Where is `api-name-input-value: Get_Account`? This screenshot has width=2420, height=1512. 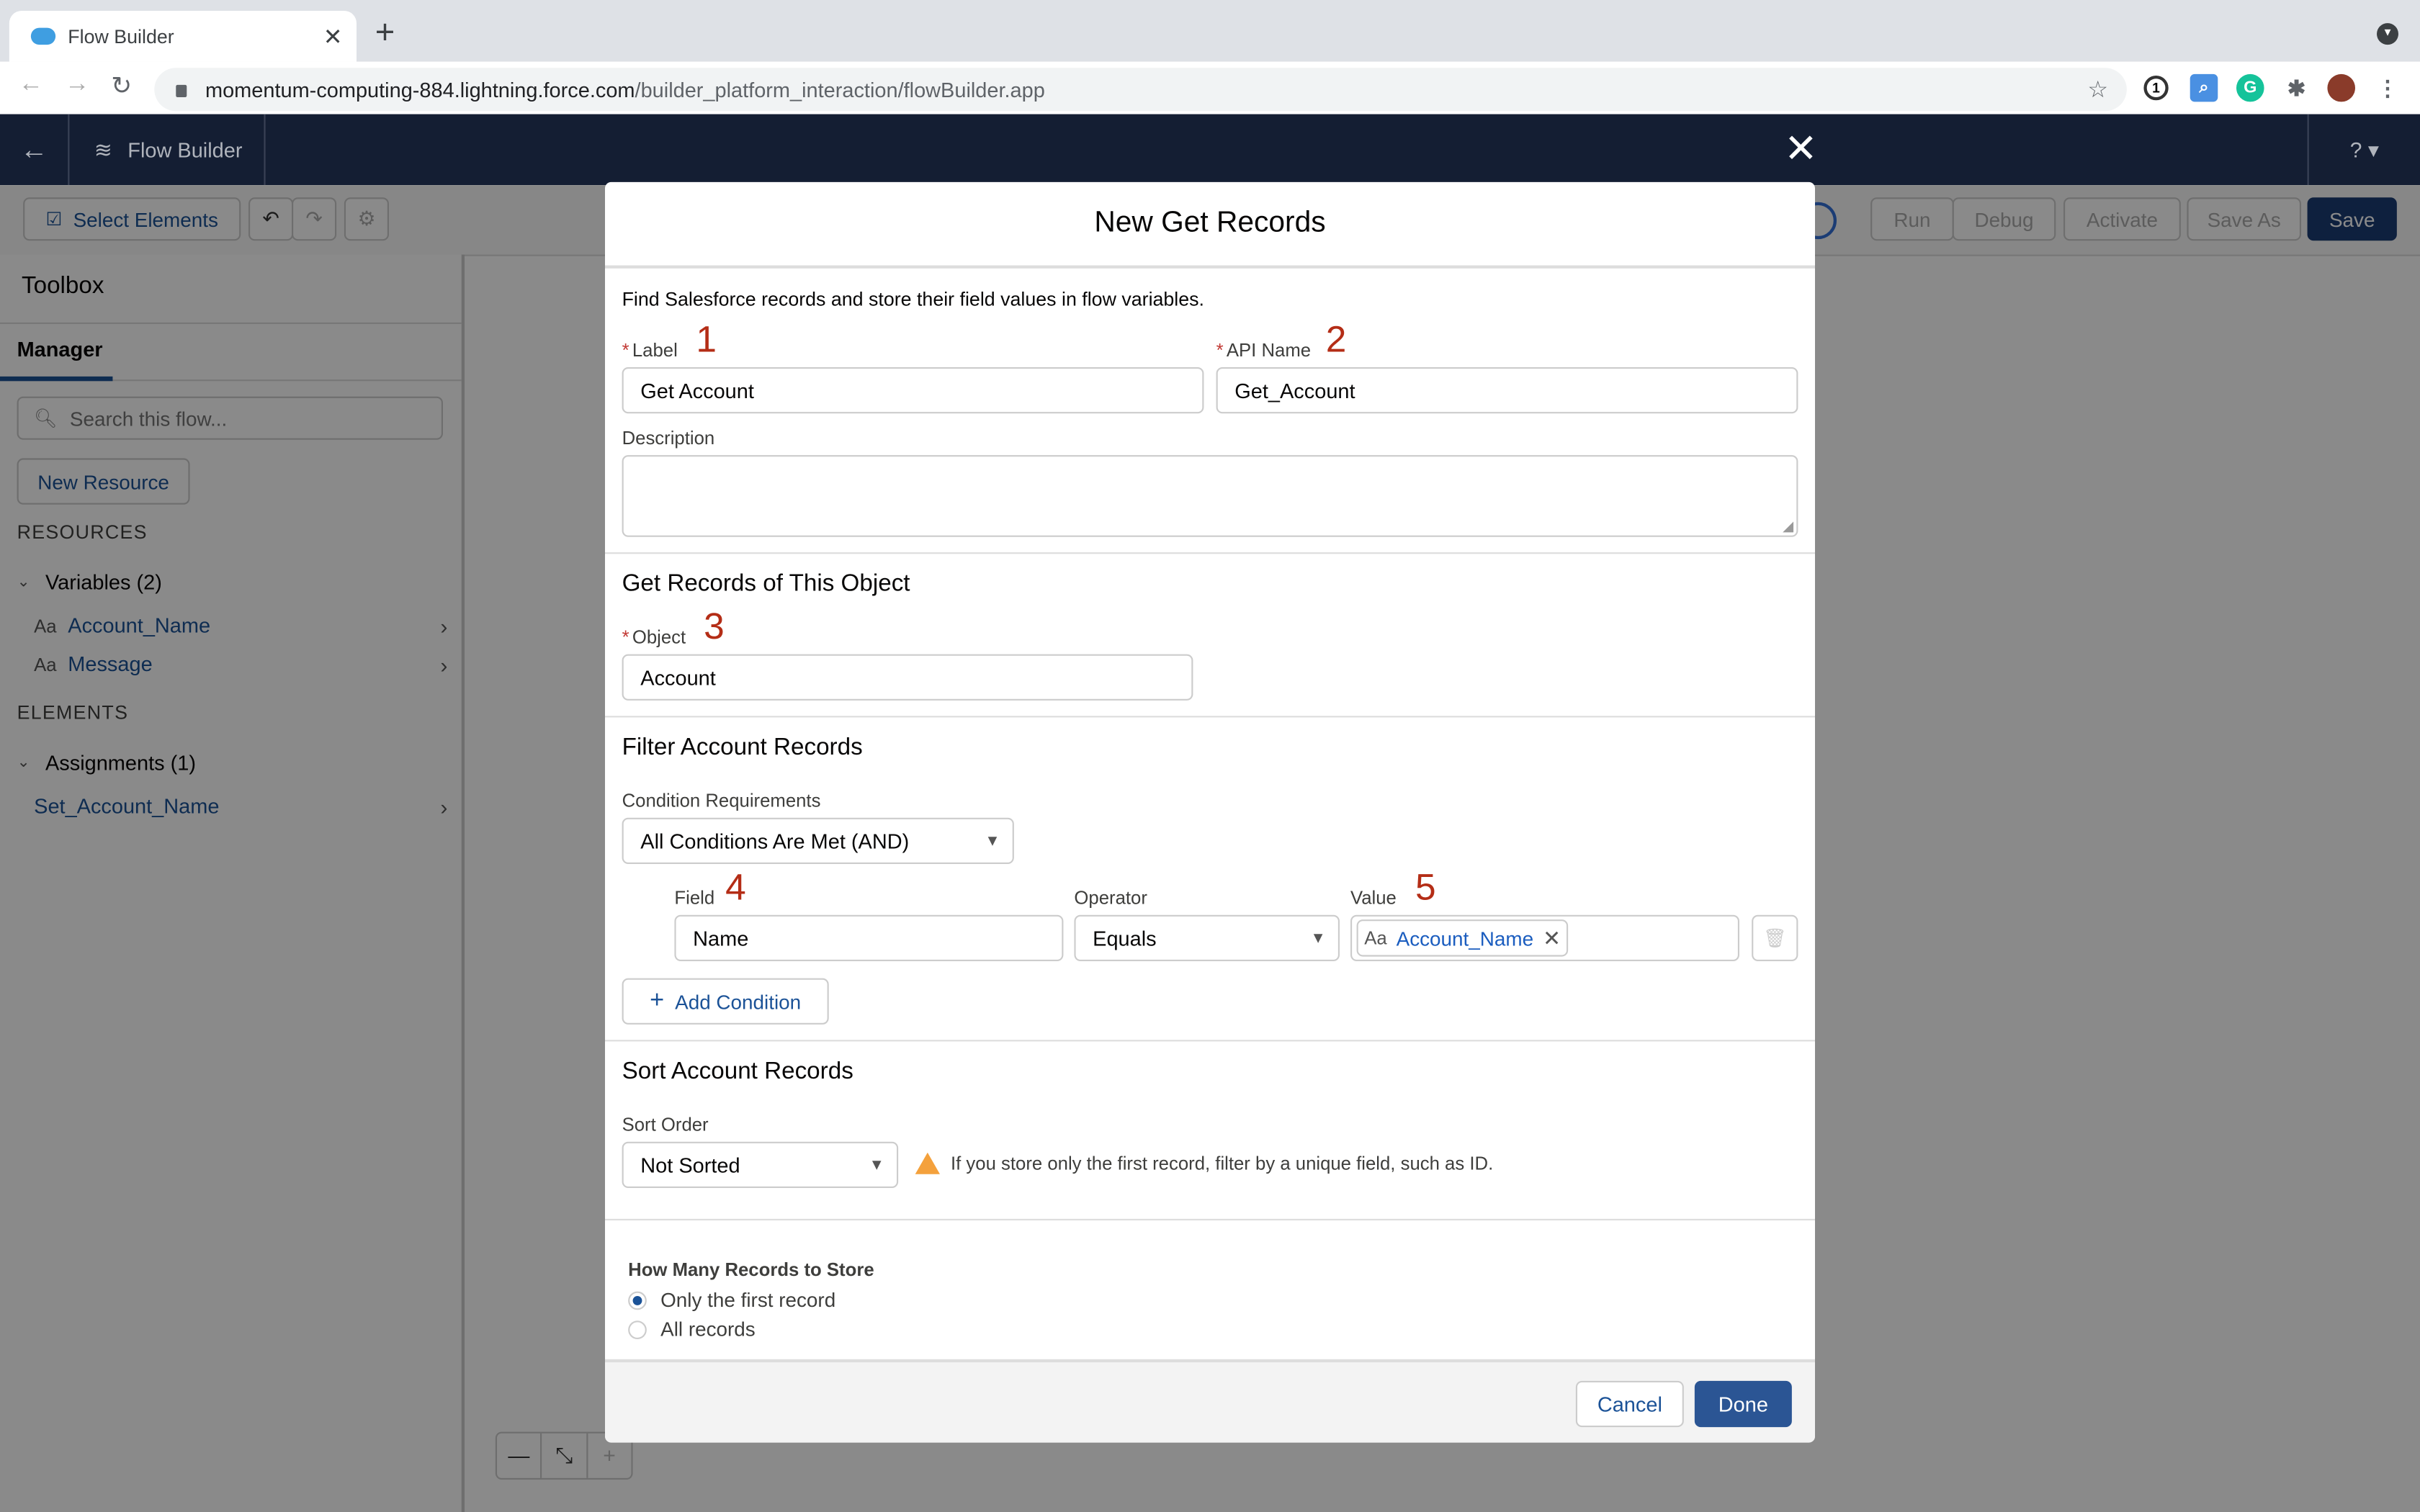
api-name-input-value: Get_Account is located at coordinates (1294, 390).